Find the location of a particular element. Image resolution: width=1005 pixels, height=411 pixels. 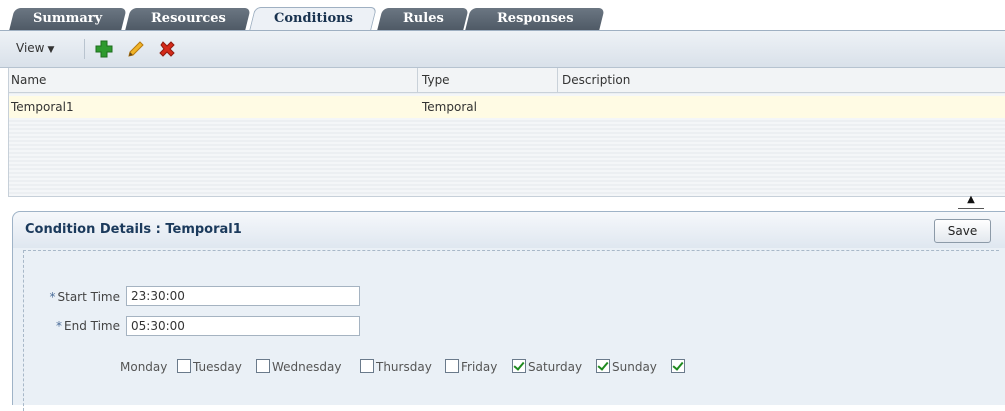

panel-header: Condition Details : Temporal1 Save is located at coordinates (509, 230).